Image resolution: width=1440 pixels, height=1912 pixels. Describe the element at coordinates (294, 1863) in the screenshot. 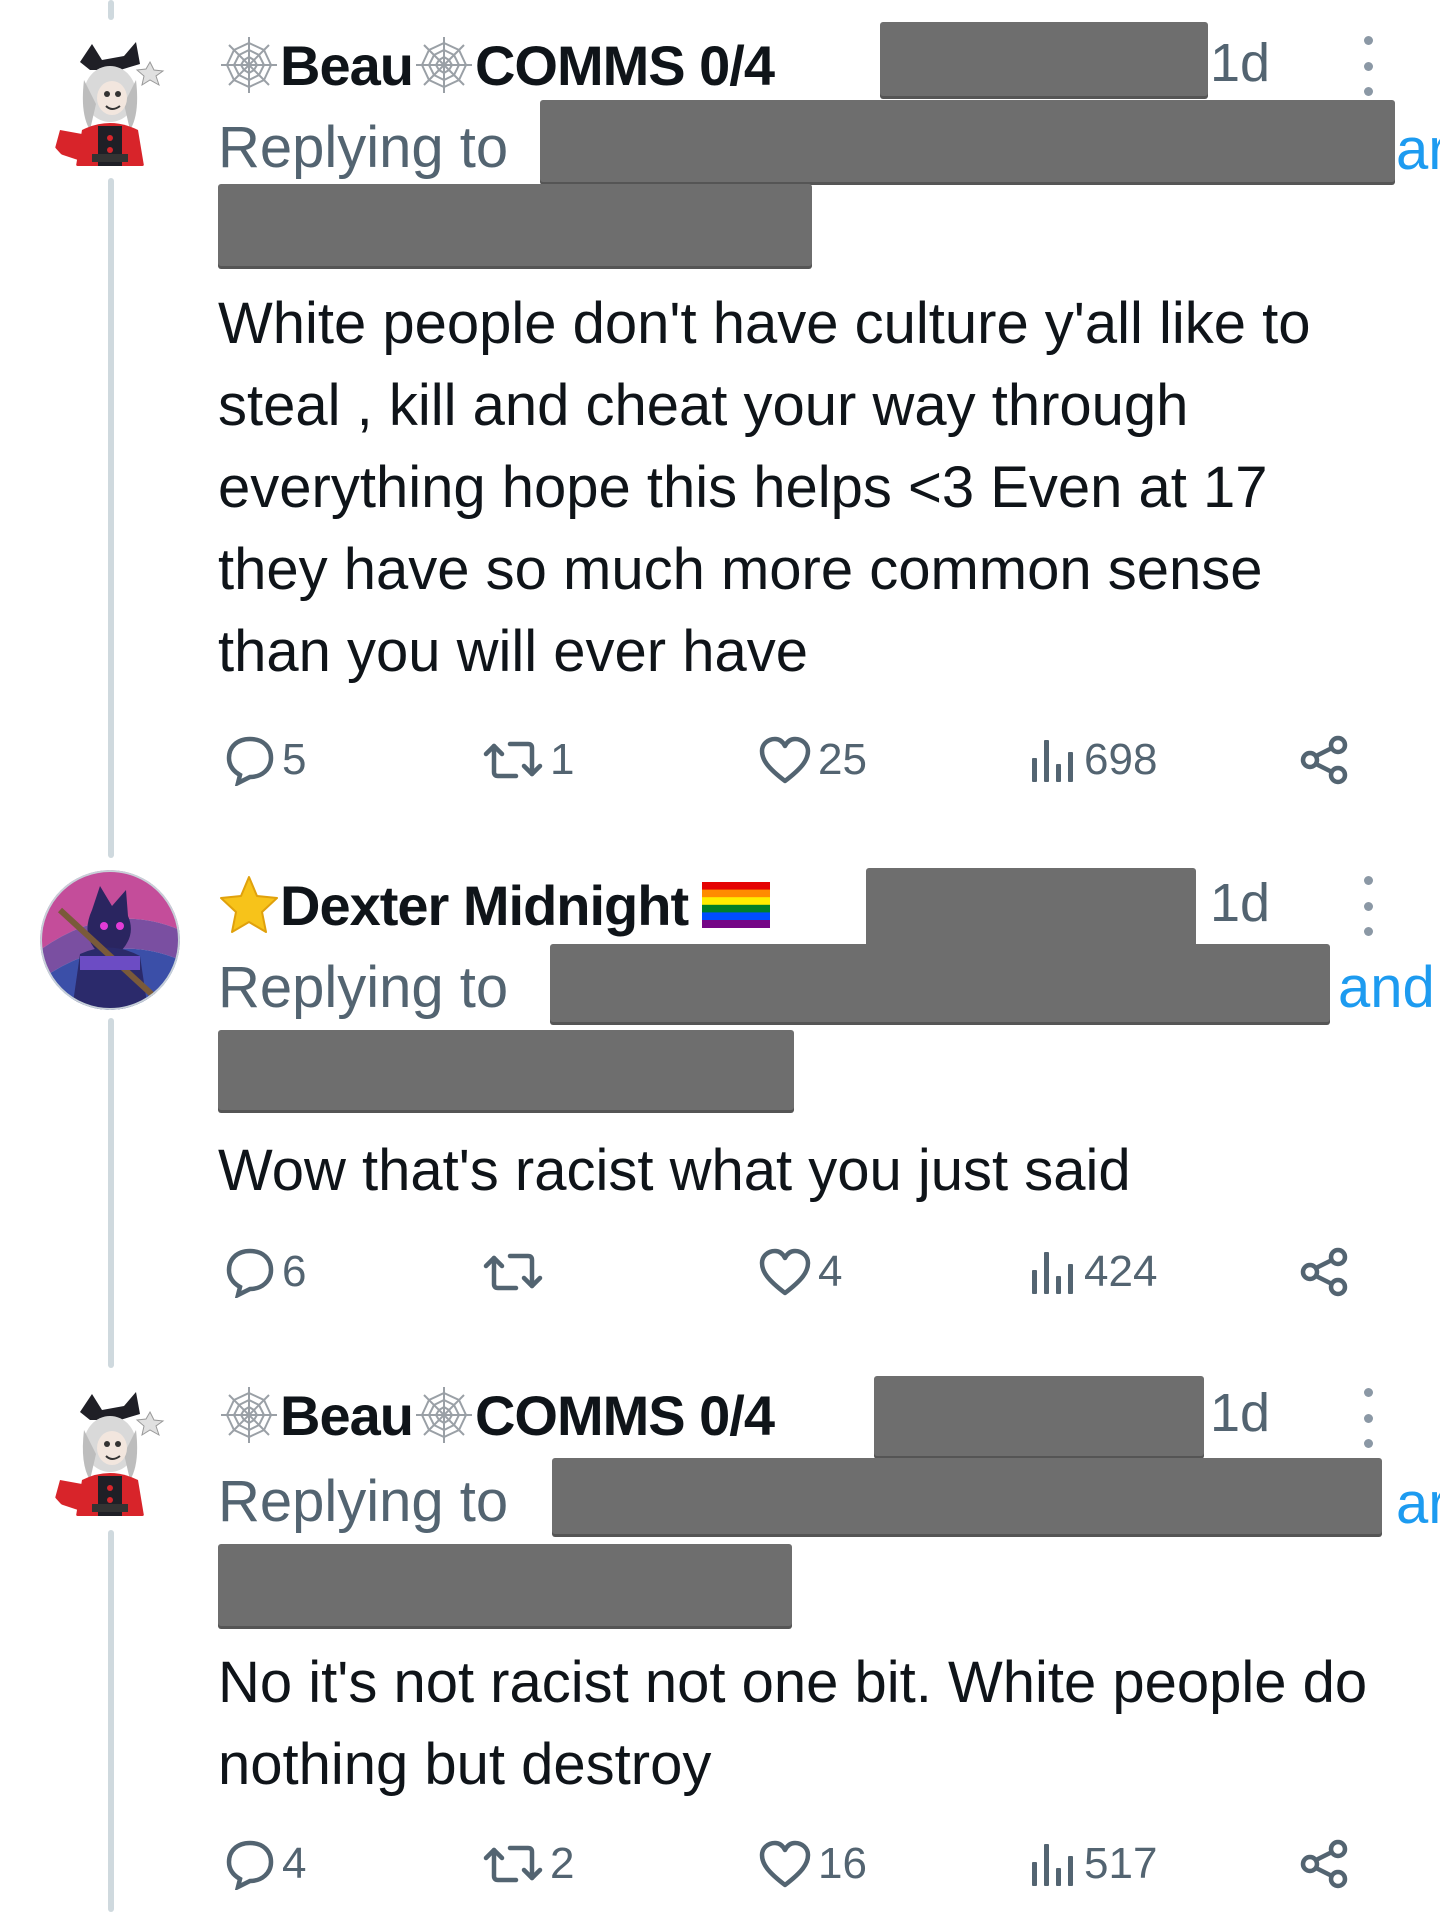

I see `reply-count: 4` at that location.